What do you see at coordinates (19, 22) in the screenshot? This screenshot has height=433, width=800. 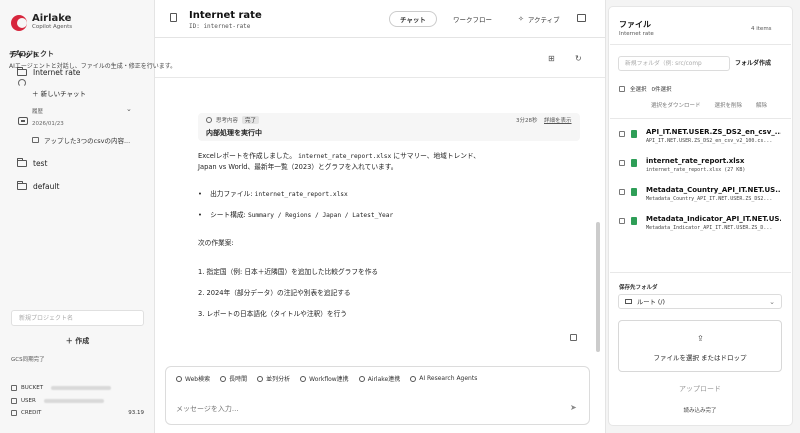 I see `airlake-logo-icon` at bounding box center [19, 22].